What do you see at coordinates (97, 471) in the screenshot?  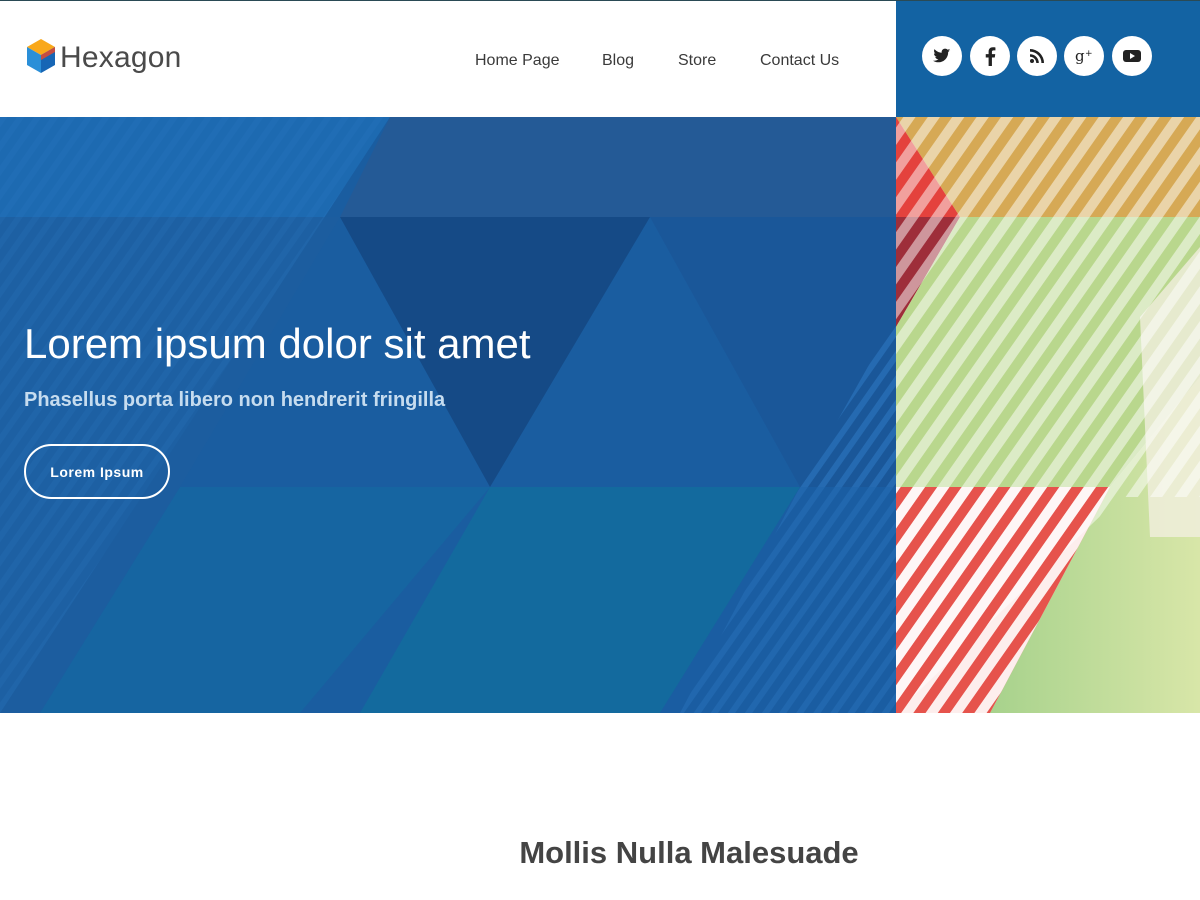 I see `hero-cta-button: Lorem Ipsum` at bounding box center [97, 471].